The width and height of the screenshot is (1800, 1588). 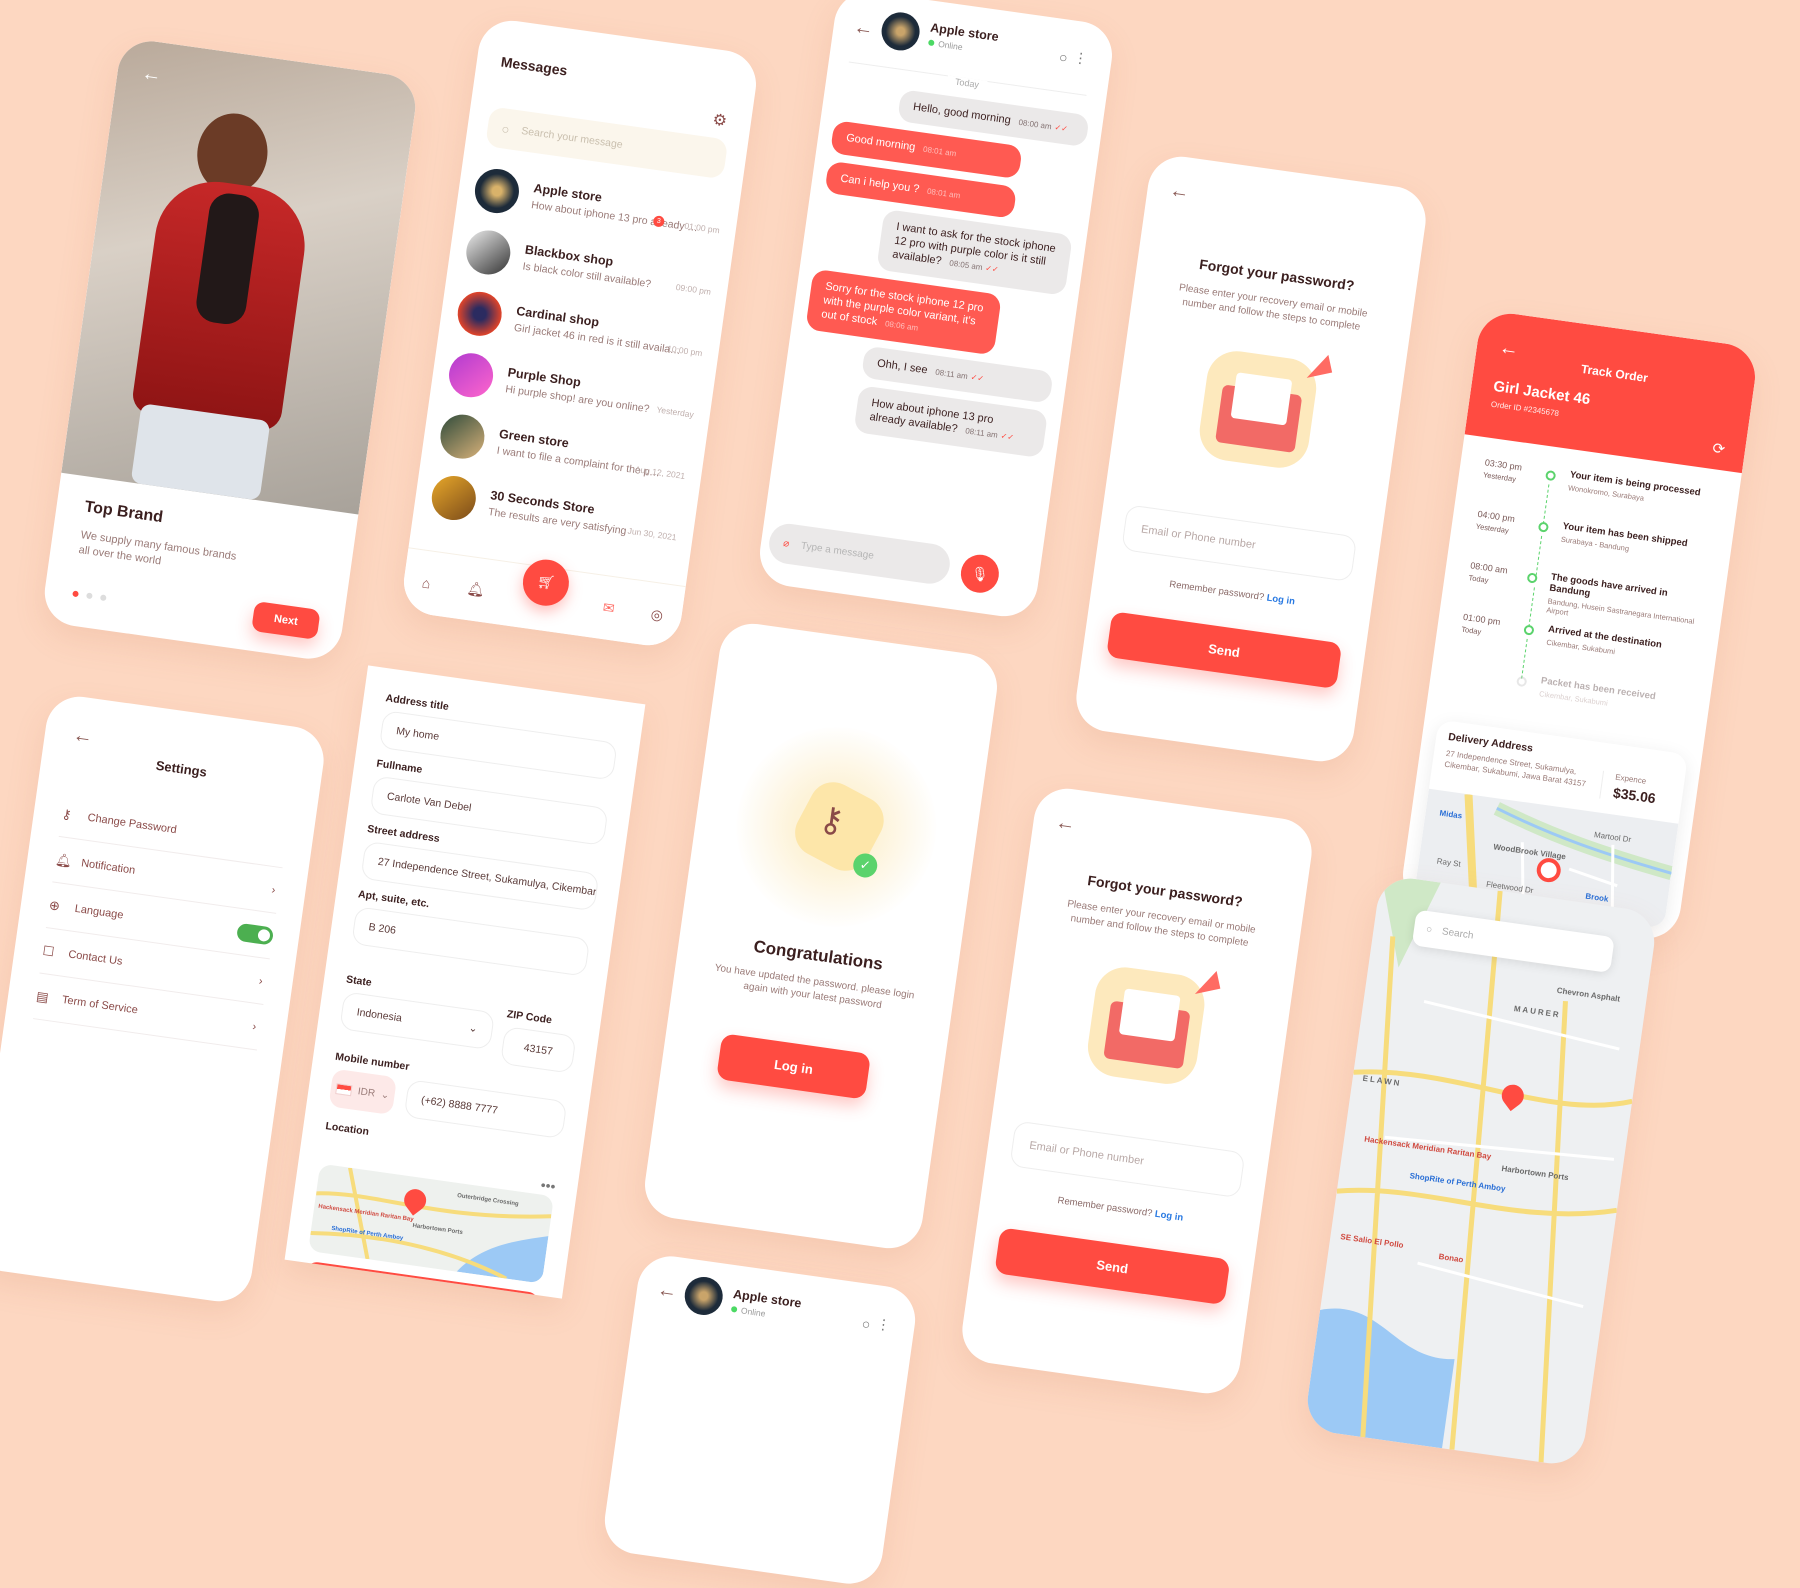 I want to click on message-time: 08:00 am, so click(x=1035, y=124).